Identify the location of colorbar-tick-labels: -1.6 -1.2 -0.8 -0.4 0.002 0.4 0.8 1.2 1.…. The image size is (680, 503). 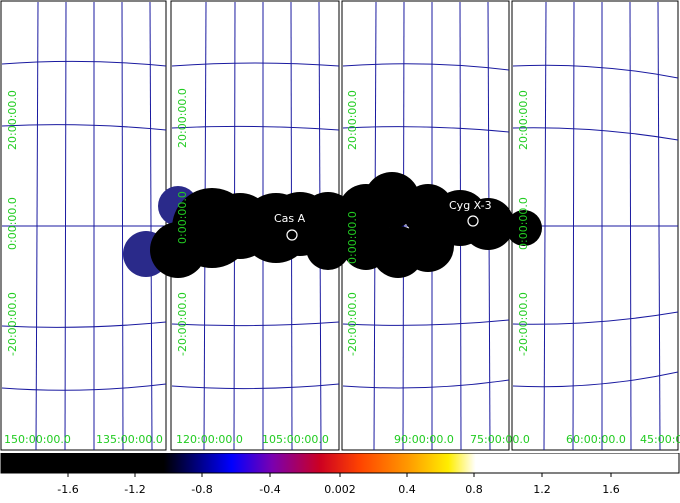
(338, 489).